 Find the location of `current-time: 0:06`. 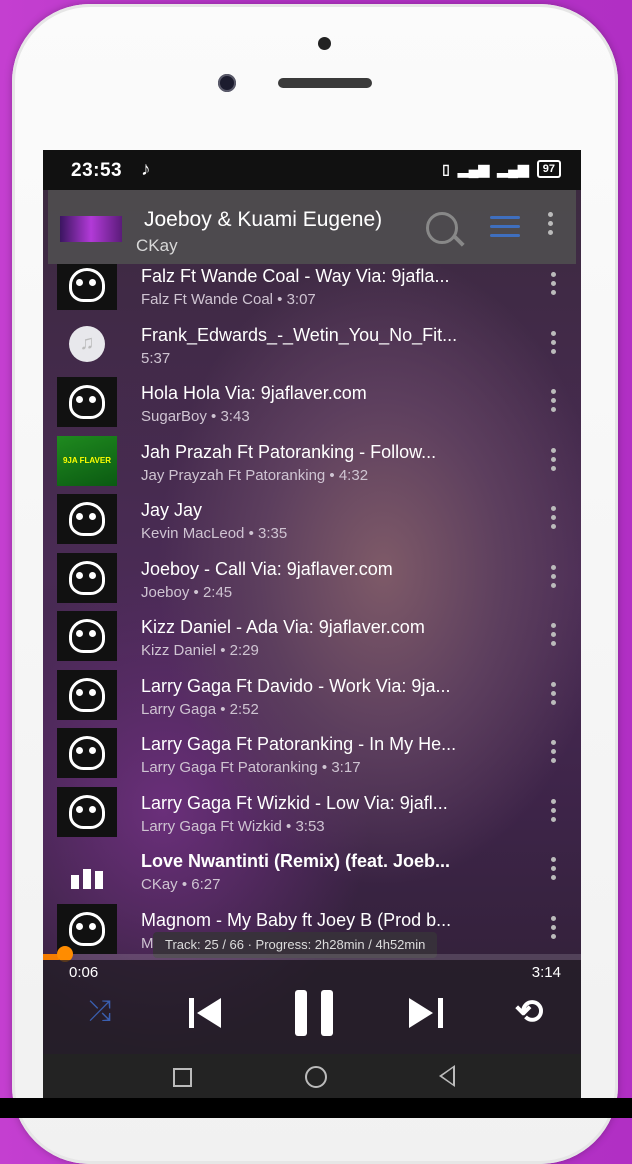

current-time: 0:06 is located at coordinates (84, 972).